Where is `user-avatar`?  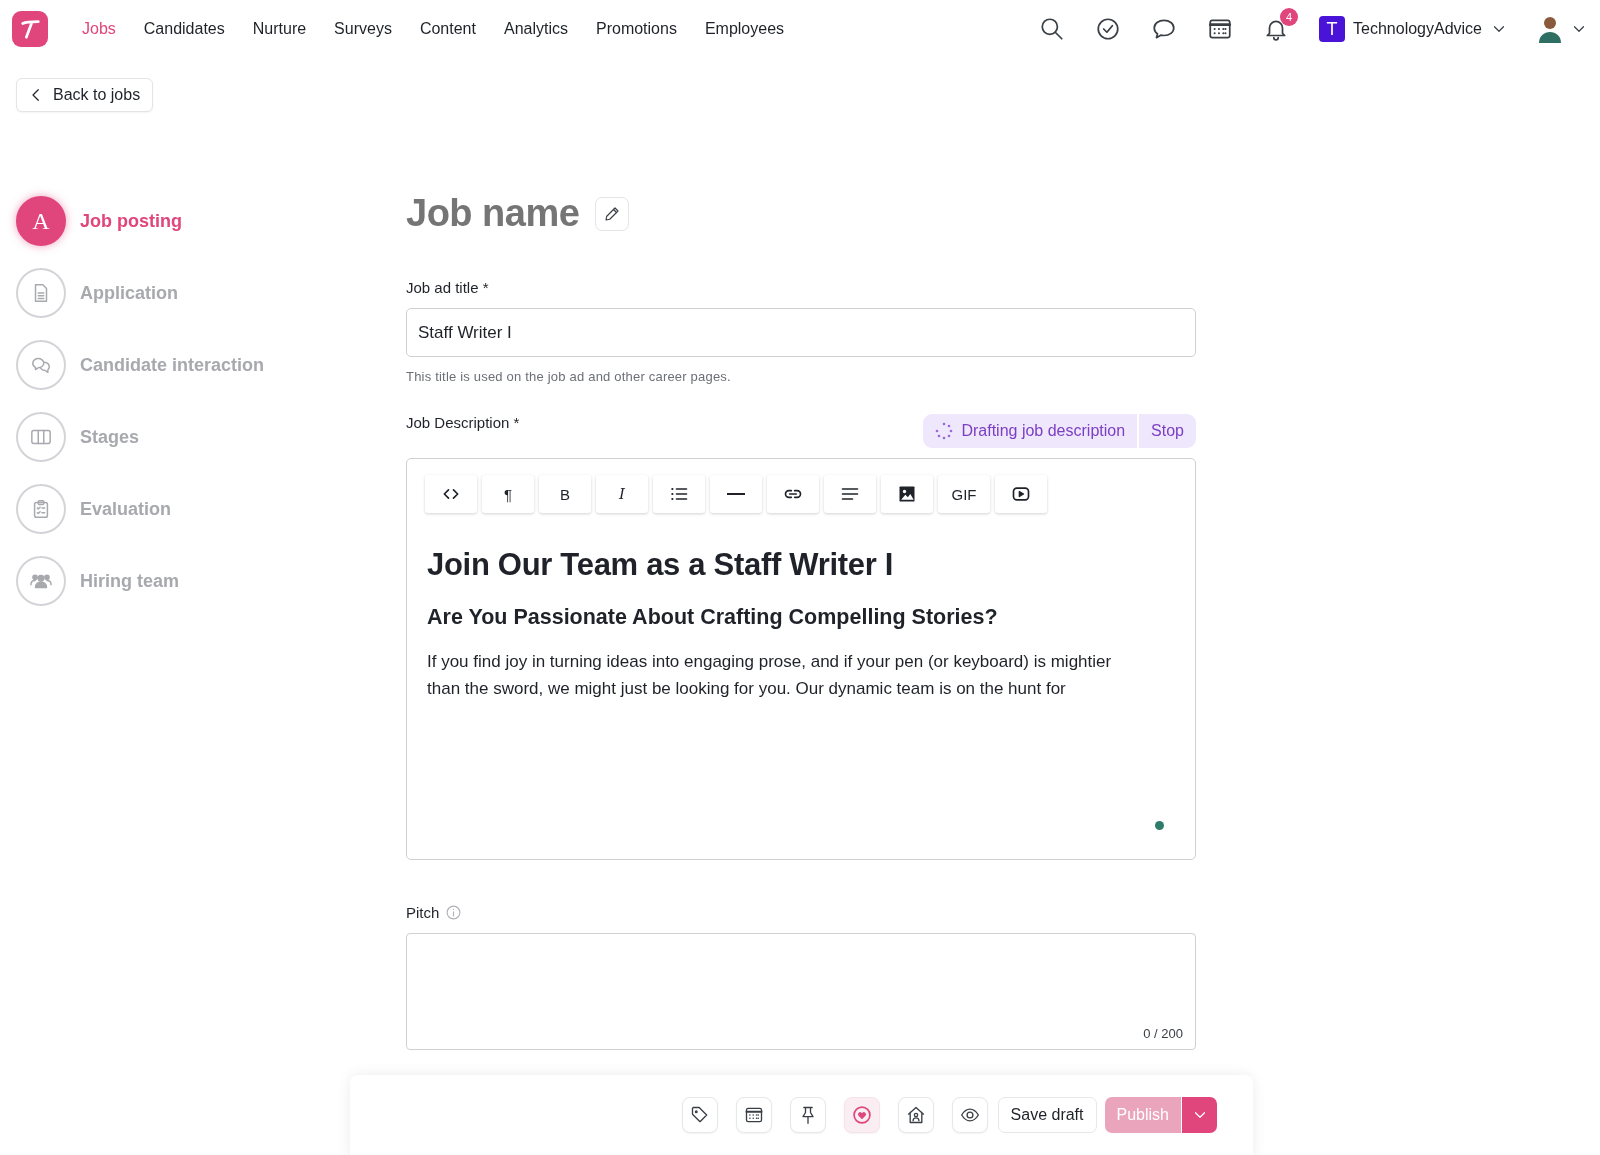 user-avatar is located at coordinates (1550, 29).